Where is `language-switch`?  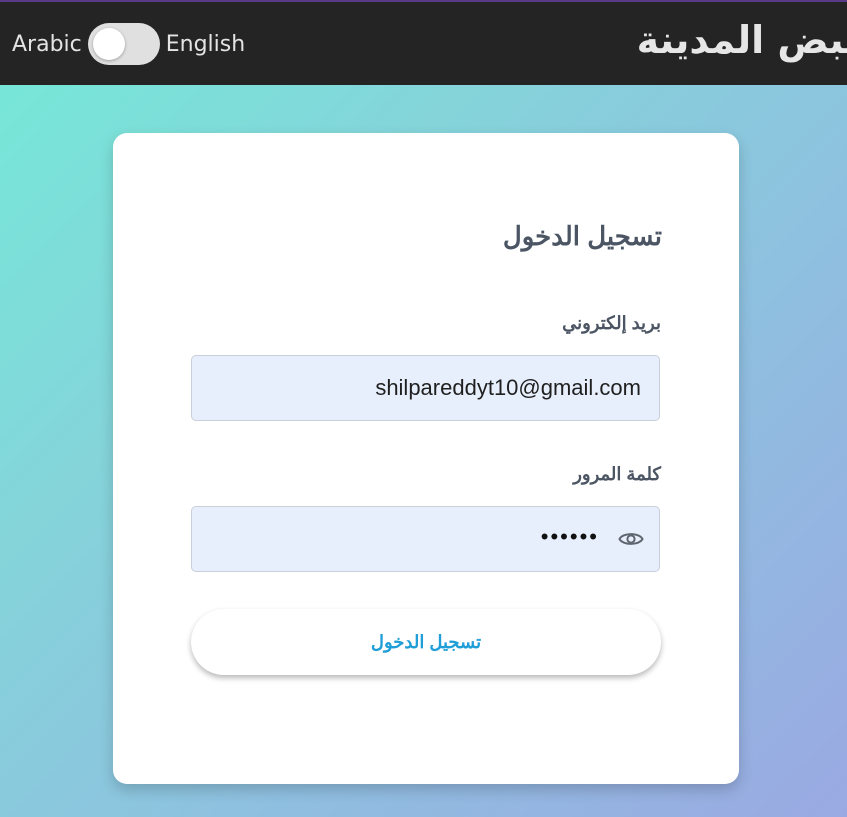
language-switch is located at coordinates (123, 44).